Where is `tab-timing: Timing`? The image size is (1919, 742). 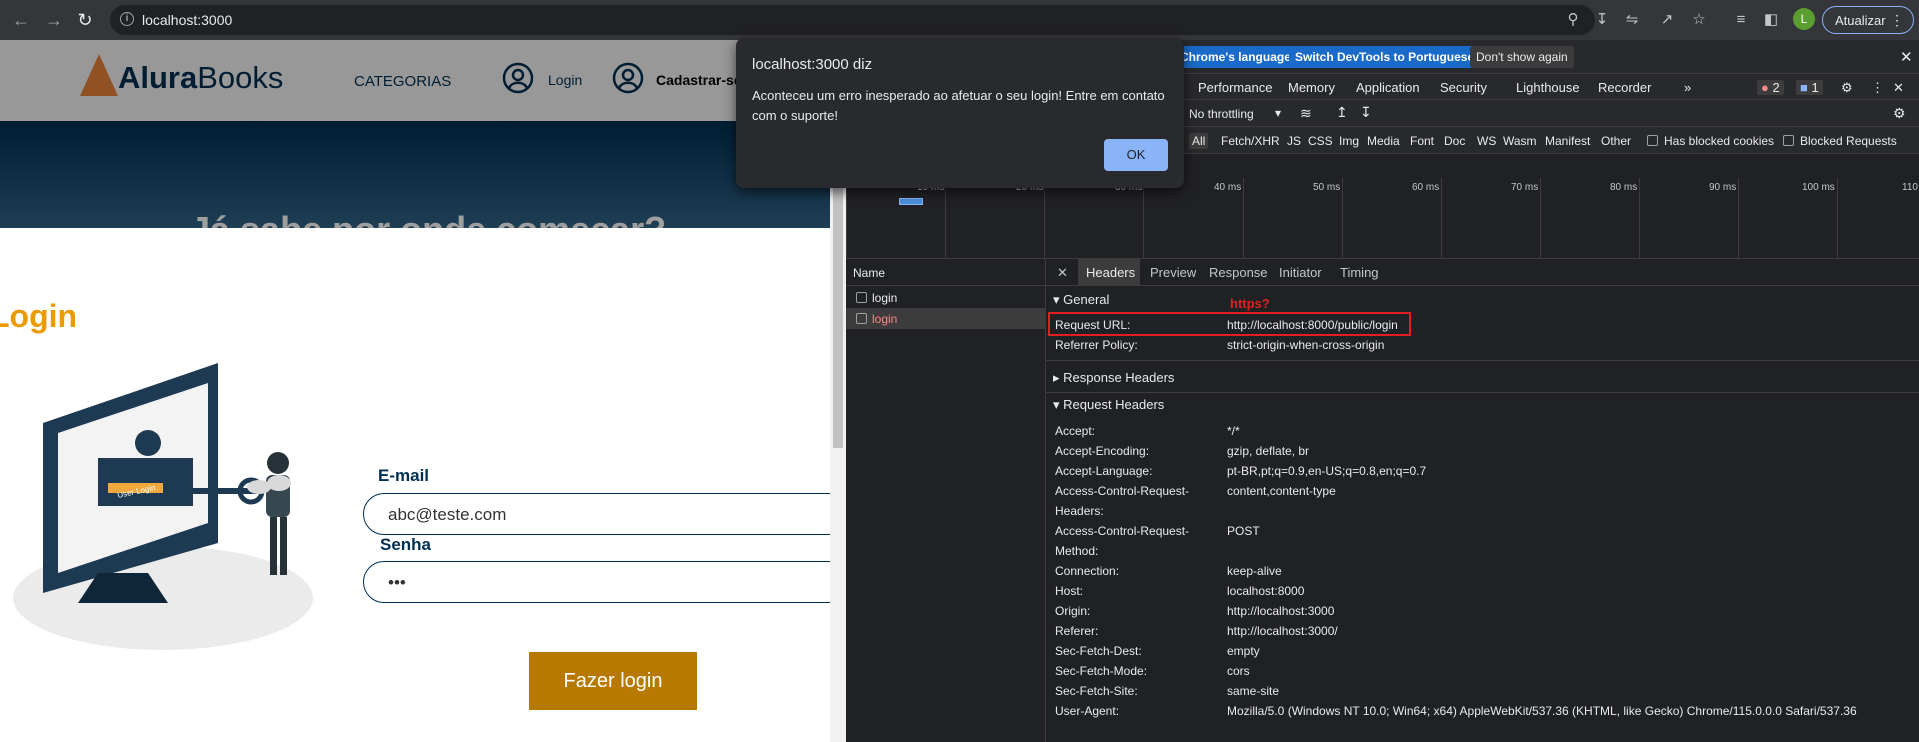 tab-timing: Timing is located at coordinates (1359, 272).